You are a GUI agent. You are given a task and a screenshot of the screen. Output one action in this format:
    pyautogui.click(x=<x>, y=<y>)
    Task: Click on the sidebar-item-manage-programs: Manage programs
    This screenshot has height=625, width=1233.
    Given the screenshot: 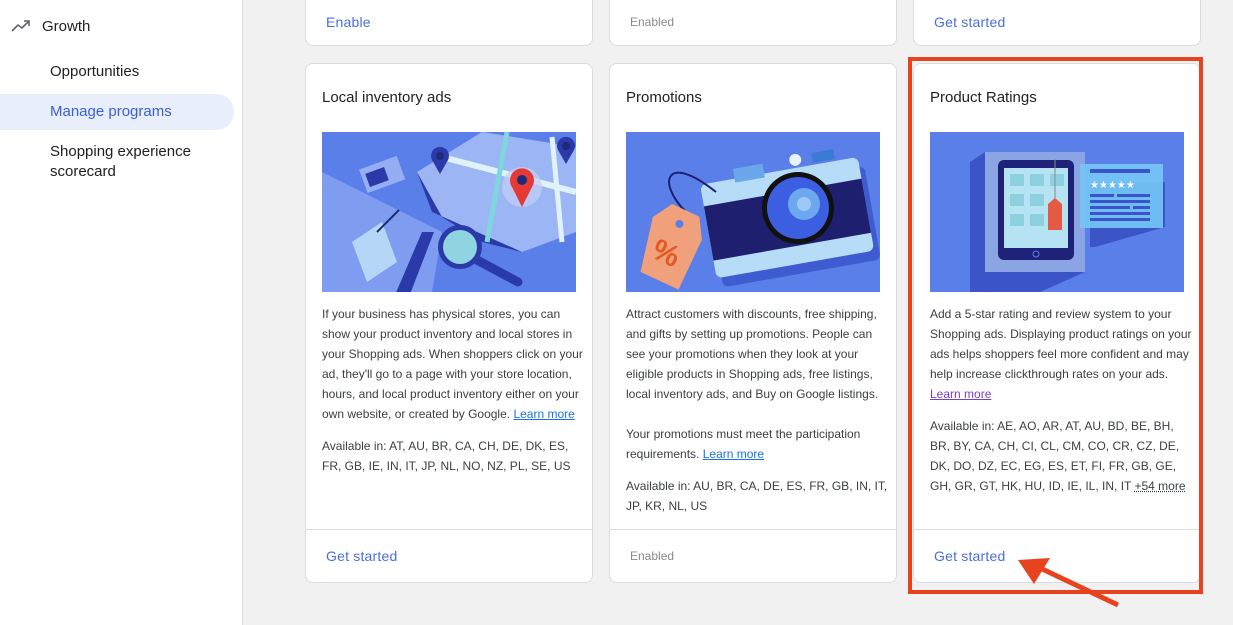 What is the action you would take?
    pyautogui.click(x=117, y=112)
    